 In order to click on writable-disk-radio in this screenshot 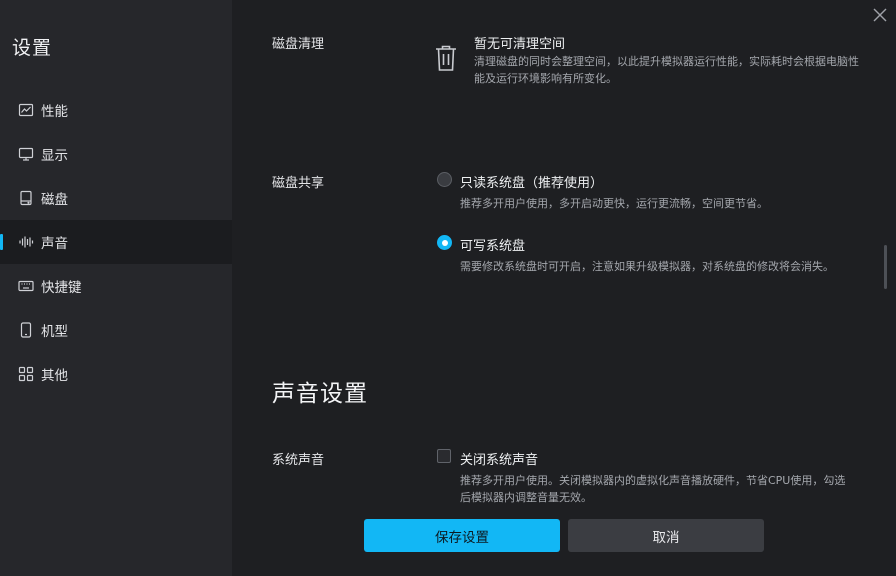, I will do `click(444, 242)`.